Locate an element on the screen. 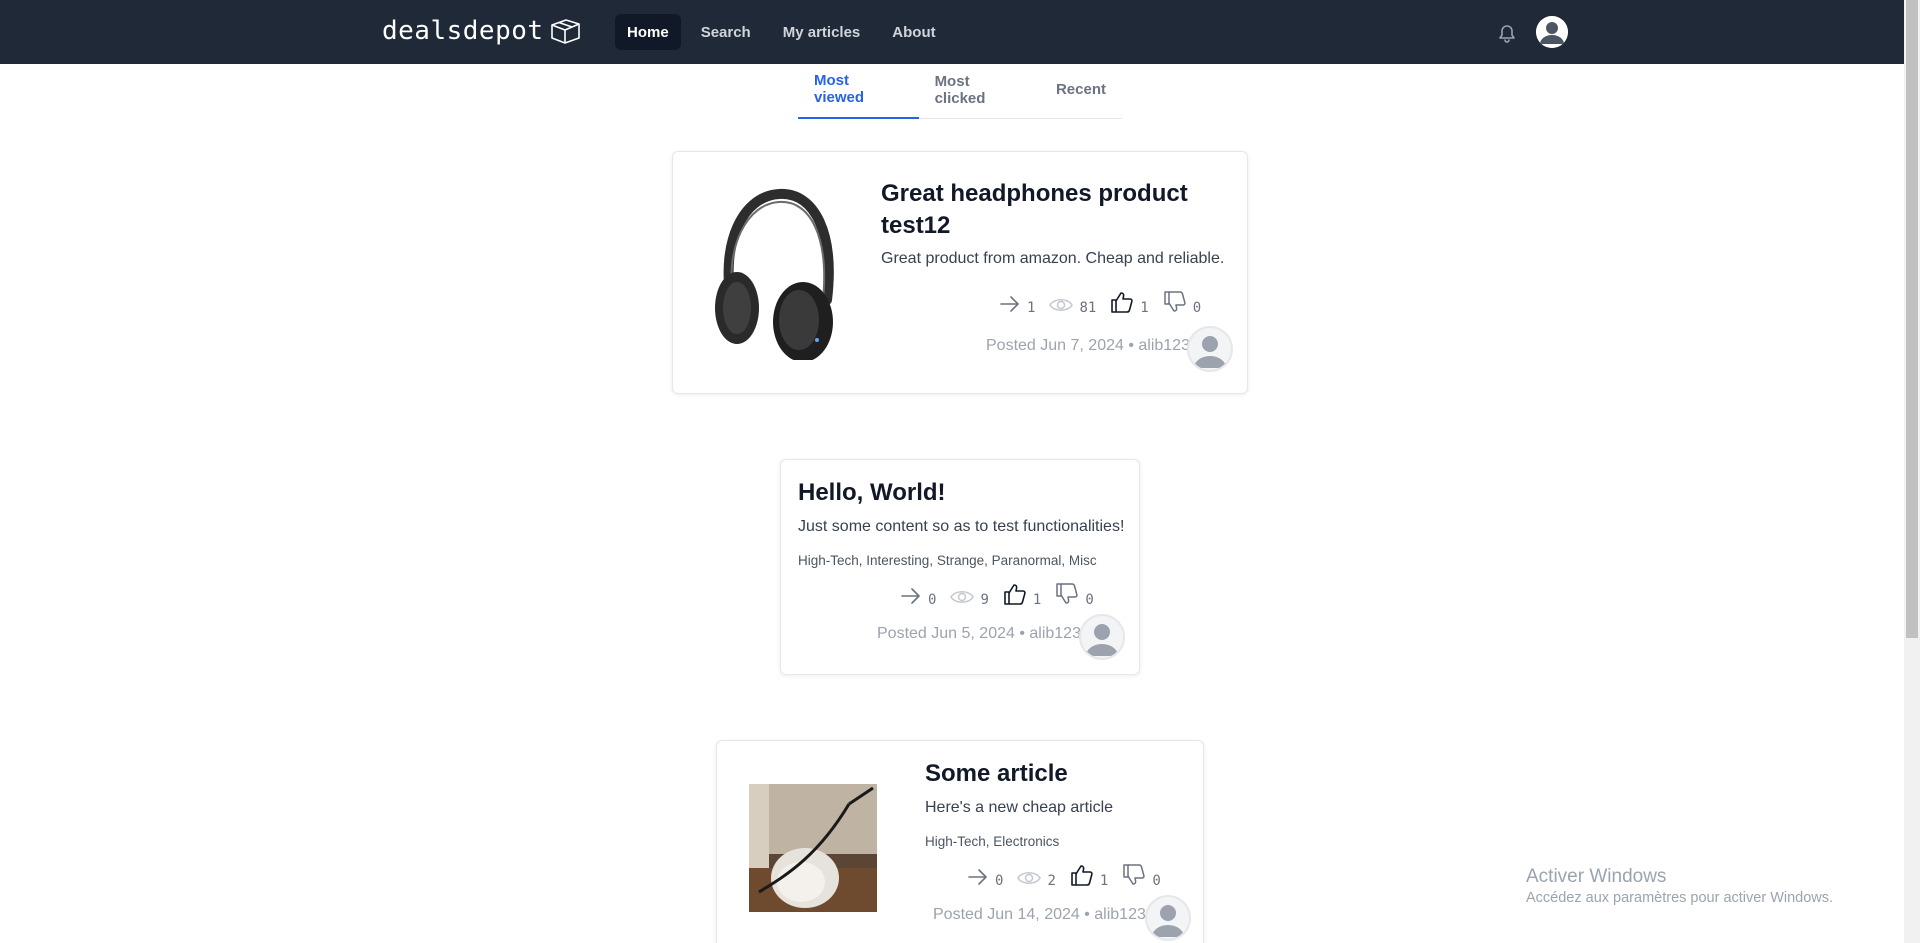 The height and width of the screenshot is (943, 1920). article-title: Great headphones product test12 is located at coordinates (1051, 210).